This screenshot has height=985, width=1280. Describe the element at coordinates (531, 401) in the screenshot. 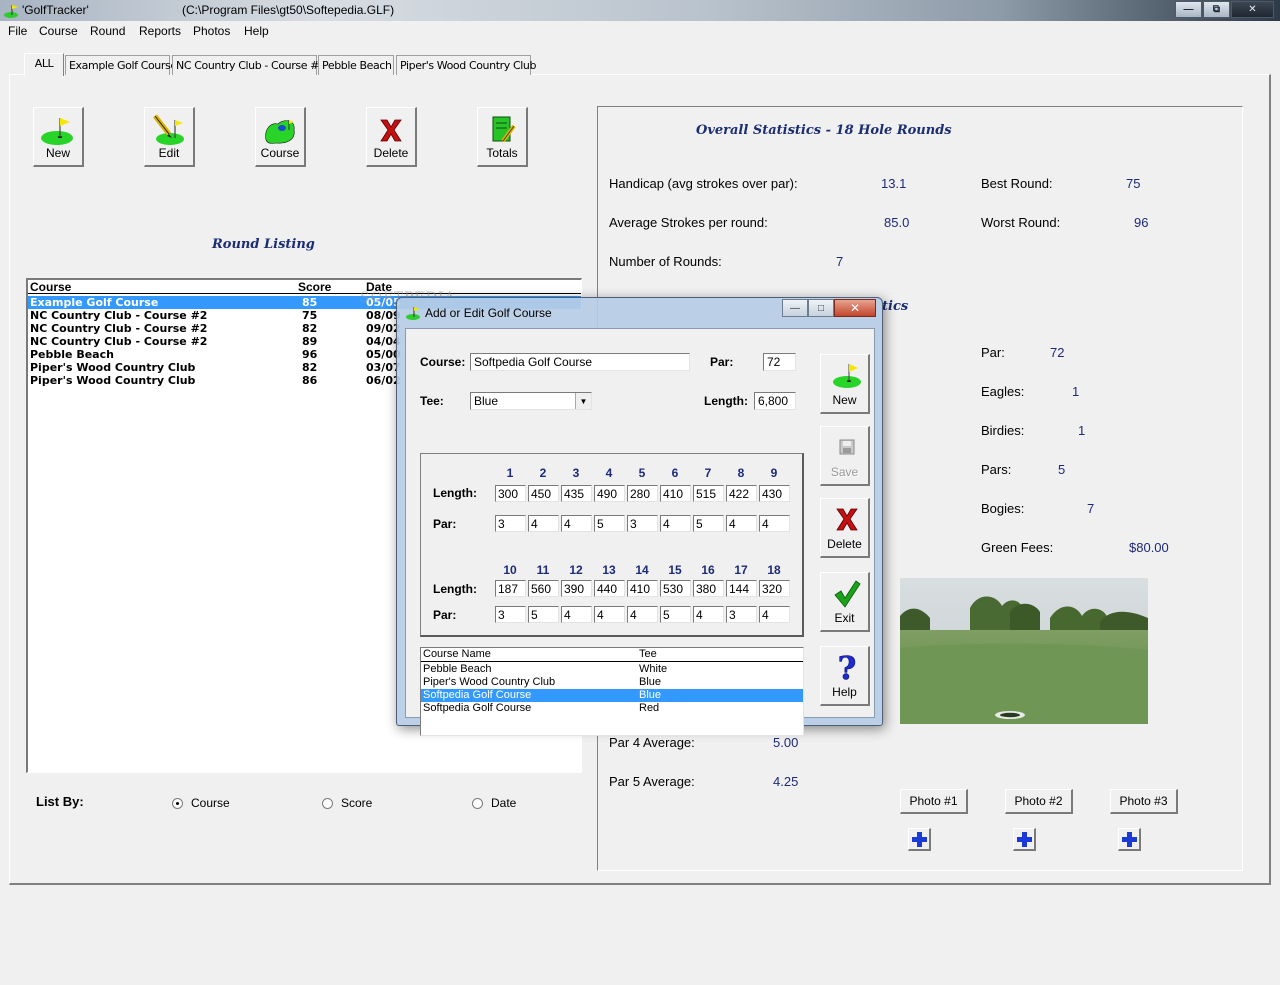

I see `tee-select: Blue ▼` at that location.